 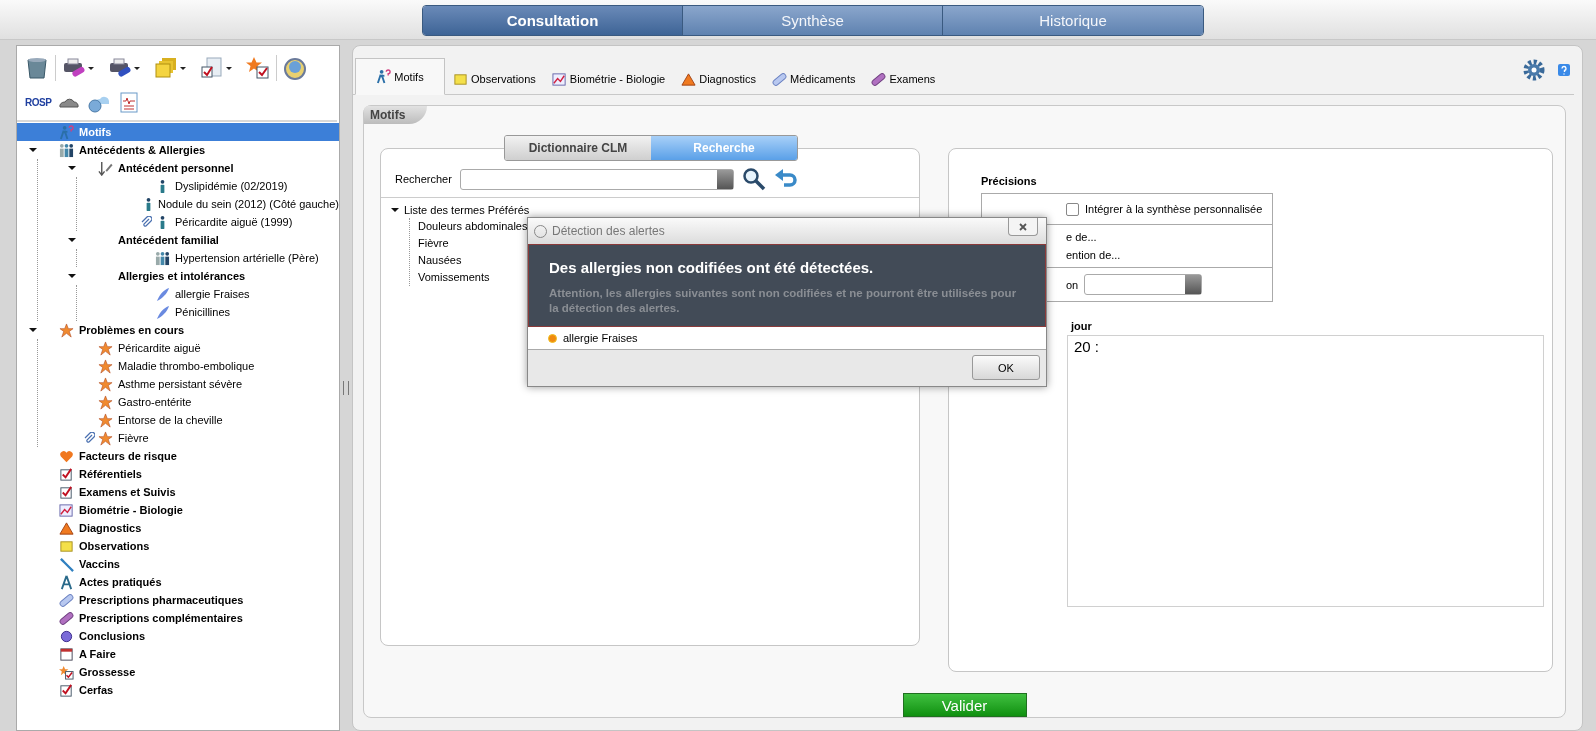 What do you see at coordinates (178, 330) in the screenshot?
I see `tree-item: Problèmes en cours` at bounding box center [178, 330].